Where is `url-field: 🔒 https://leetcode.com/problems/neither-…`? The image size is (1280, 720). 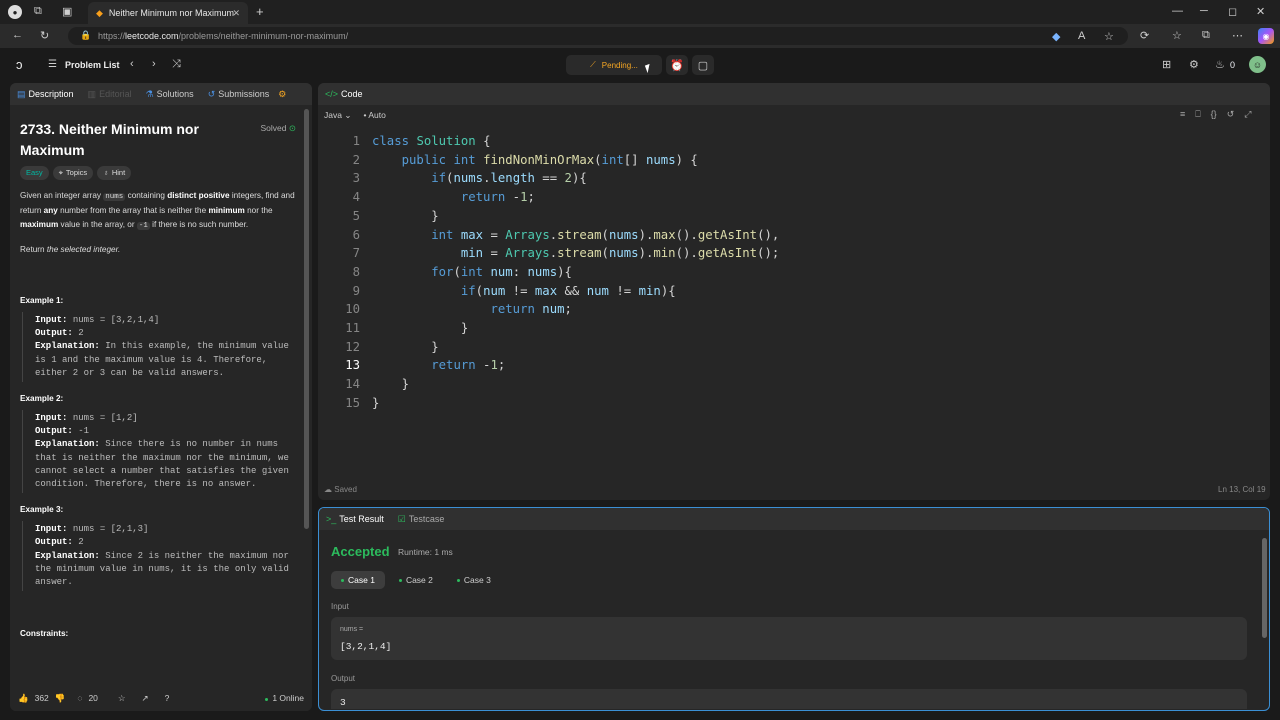 url-field: 🔒 https://leetcode.com/problems/neither-… is located at coordinates (598, 36).